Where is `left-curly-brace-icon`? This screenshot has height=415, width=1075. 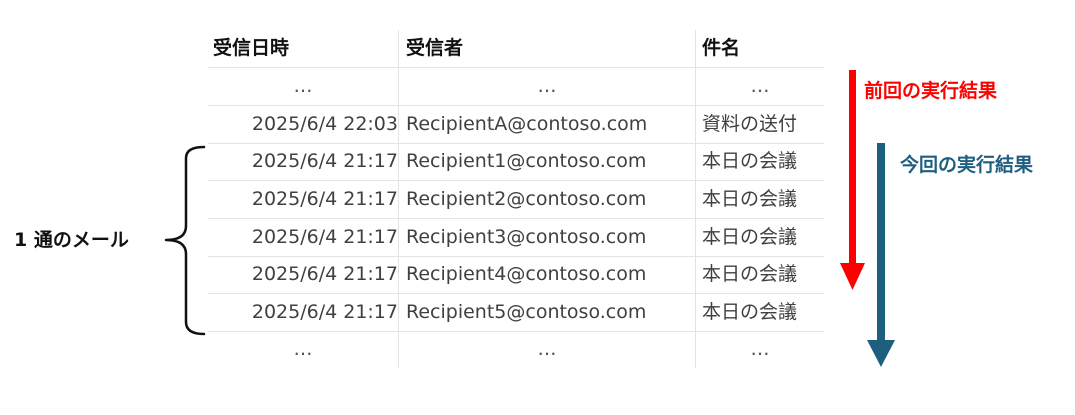
left-curly-brace-icon is located at coordinates (185, 240).